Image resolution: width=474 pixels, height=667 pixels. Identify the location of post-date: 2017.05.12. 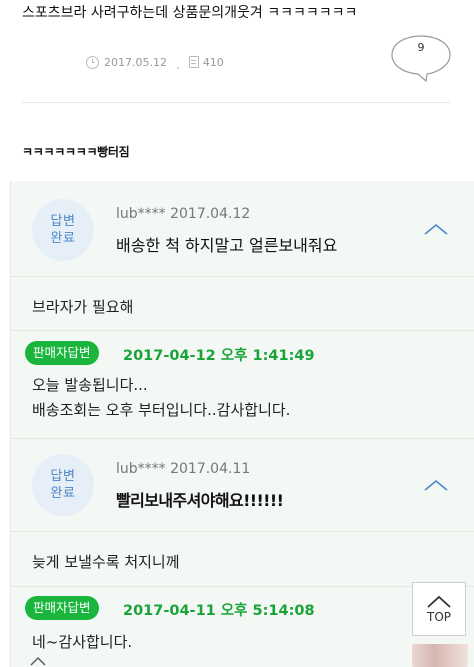
(135, 62).